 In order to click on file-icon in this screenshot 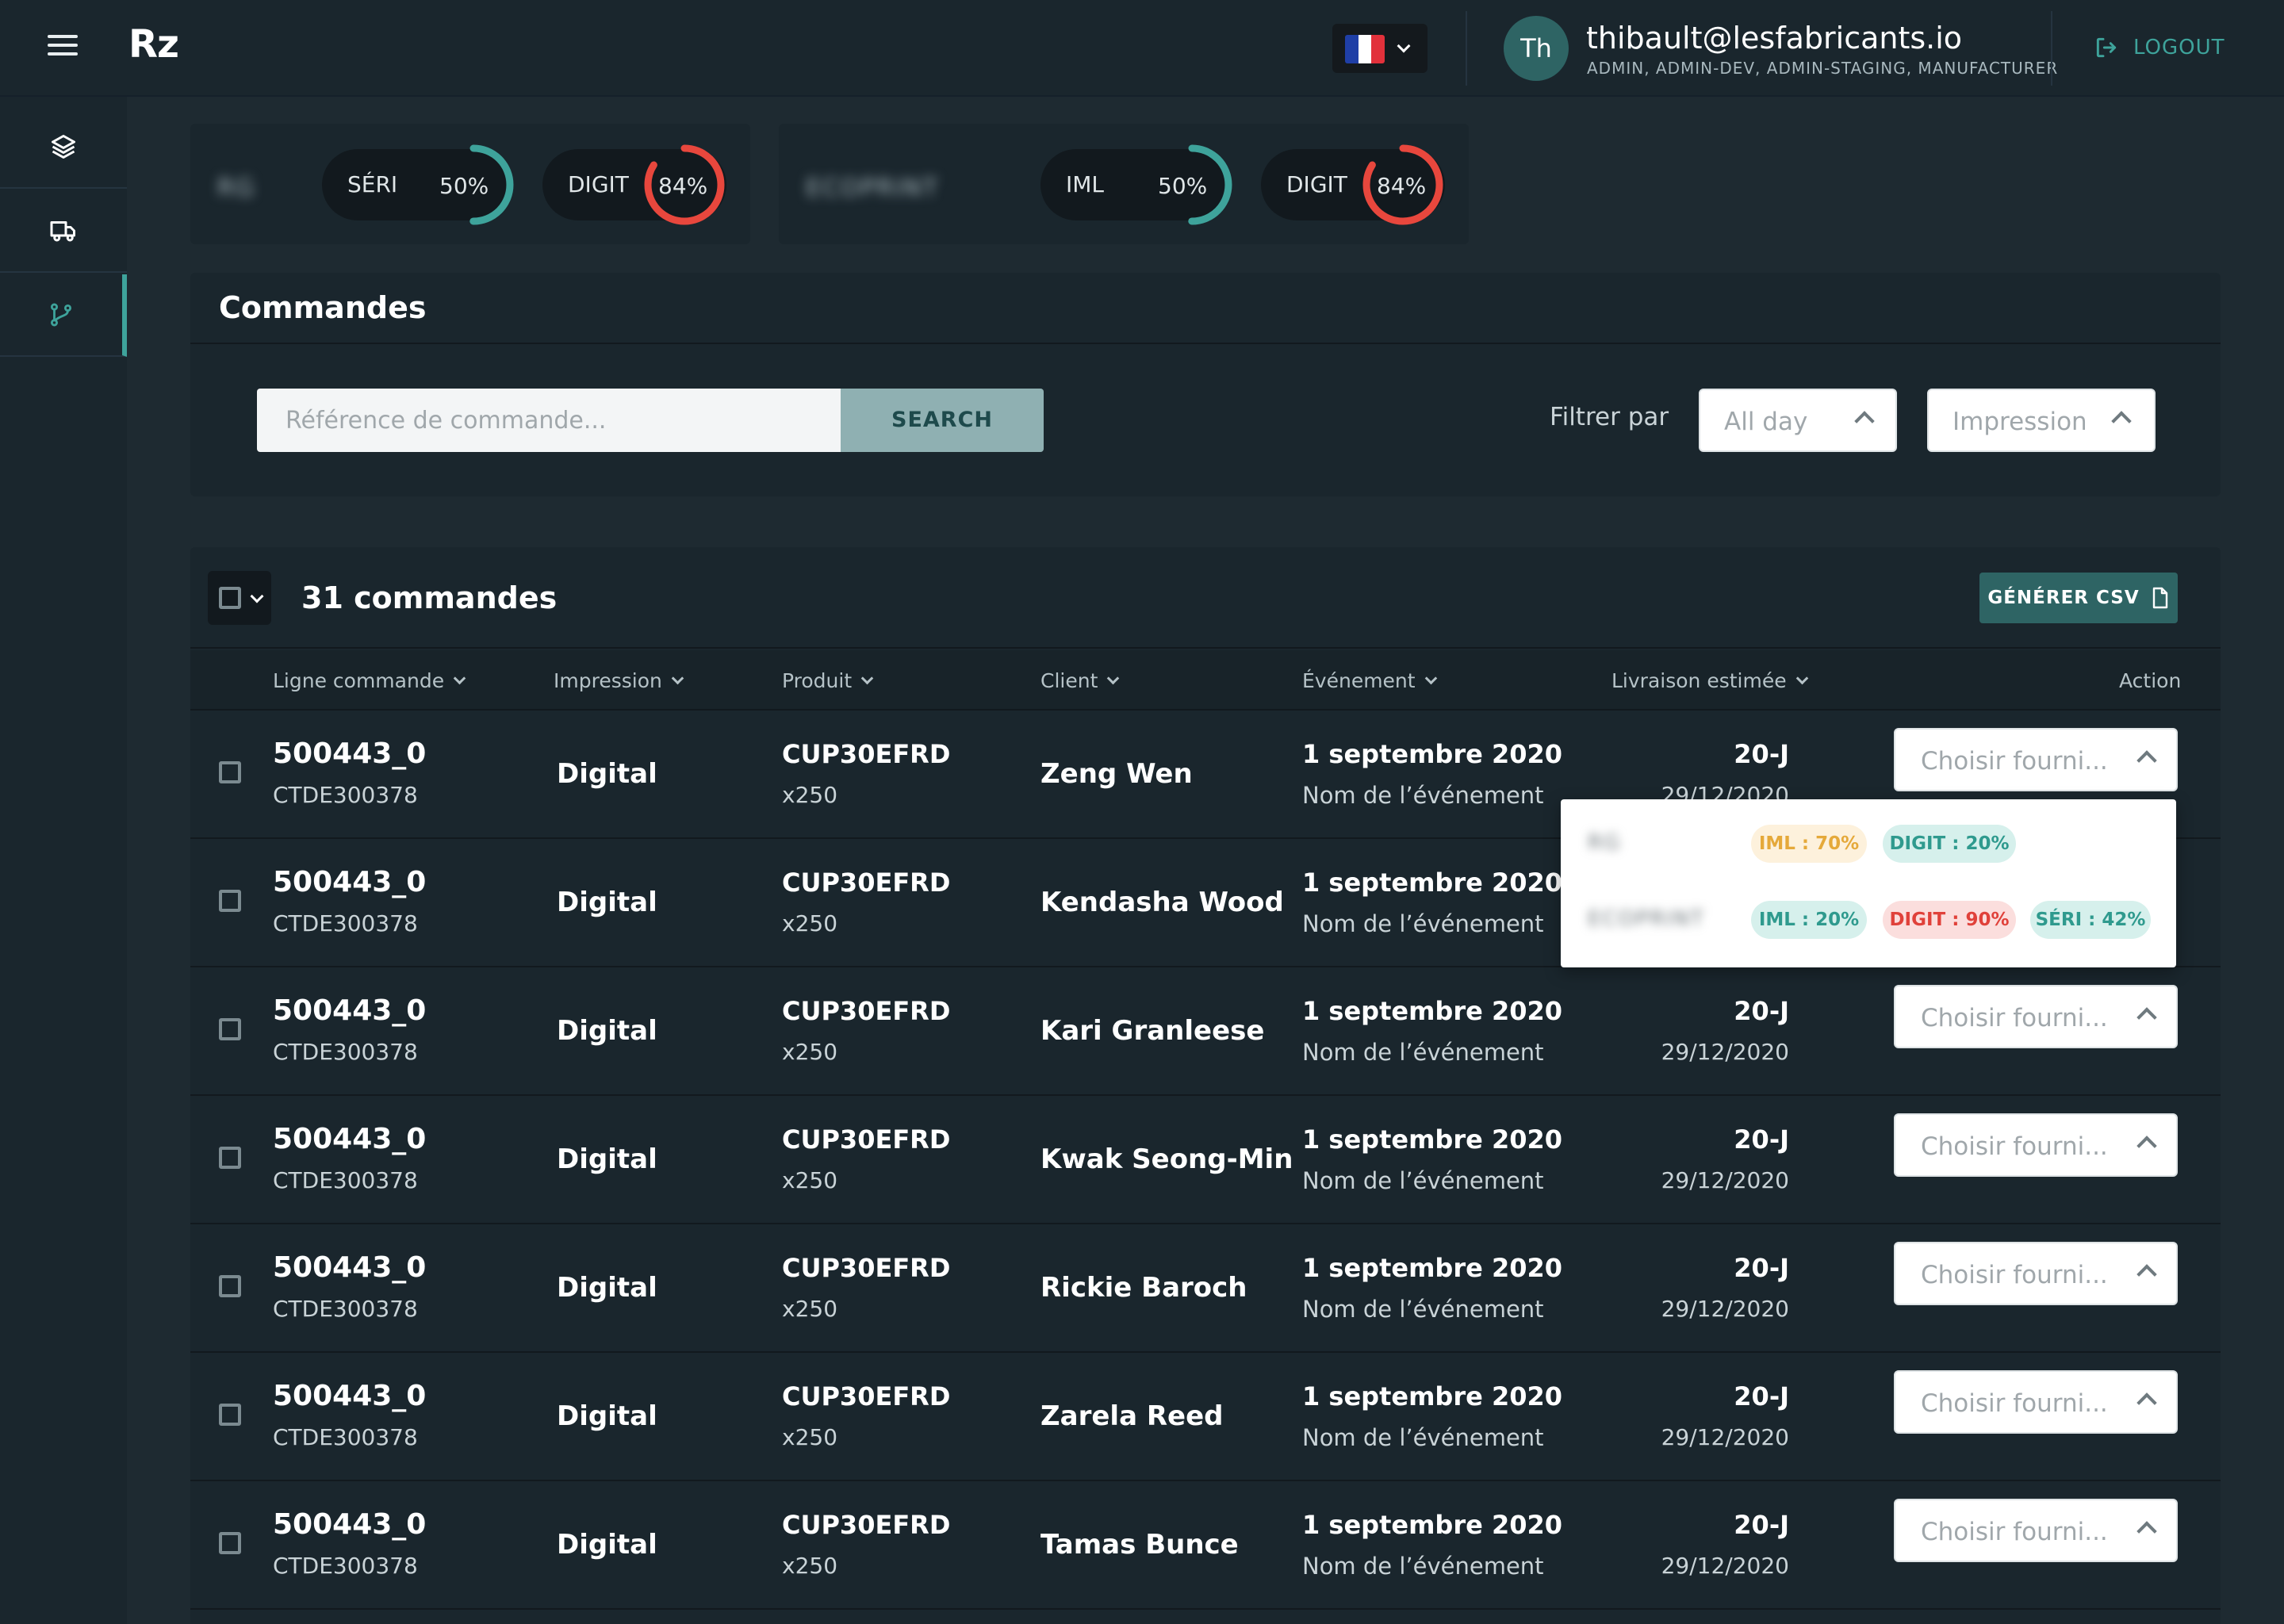, I will do `click(2159, 598)`.